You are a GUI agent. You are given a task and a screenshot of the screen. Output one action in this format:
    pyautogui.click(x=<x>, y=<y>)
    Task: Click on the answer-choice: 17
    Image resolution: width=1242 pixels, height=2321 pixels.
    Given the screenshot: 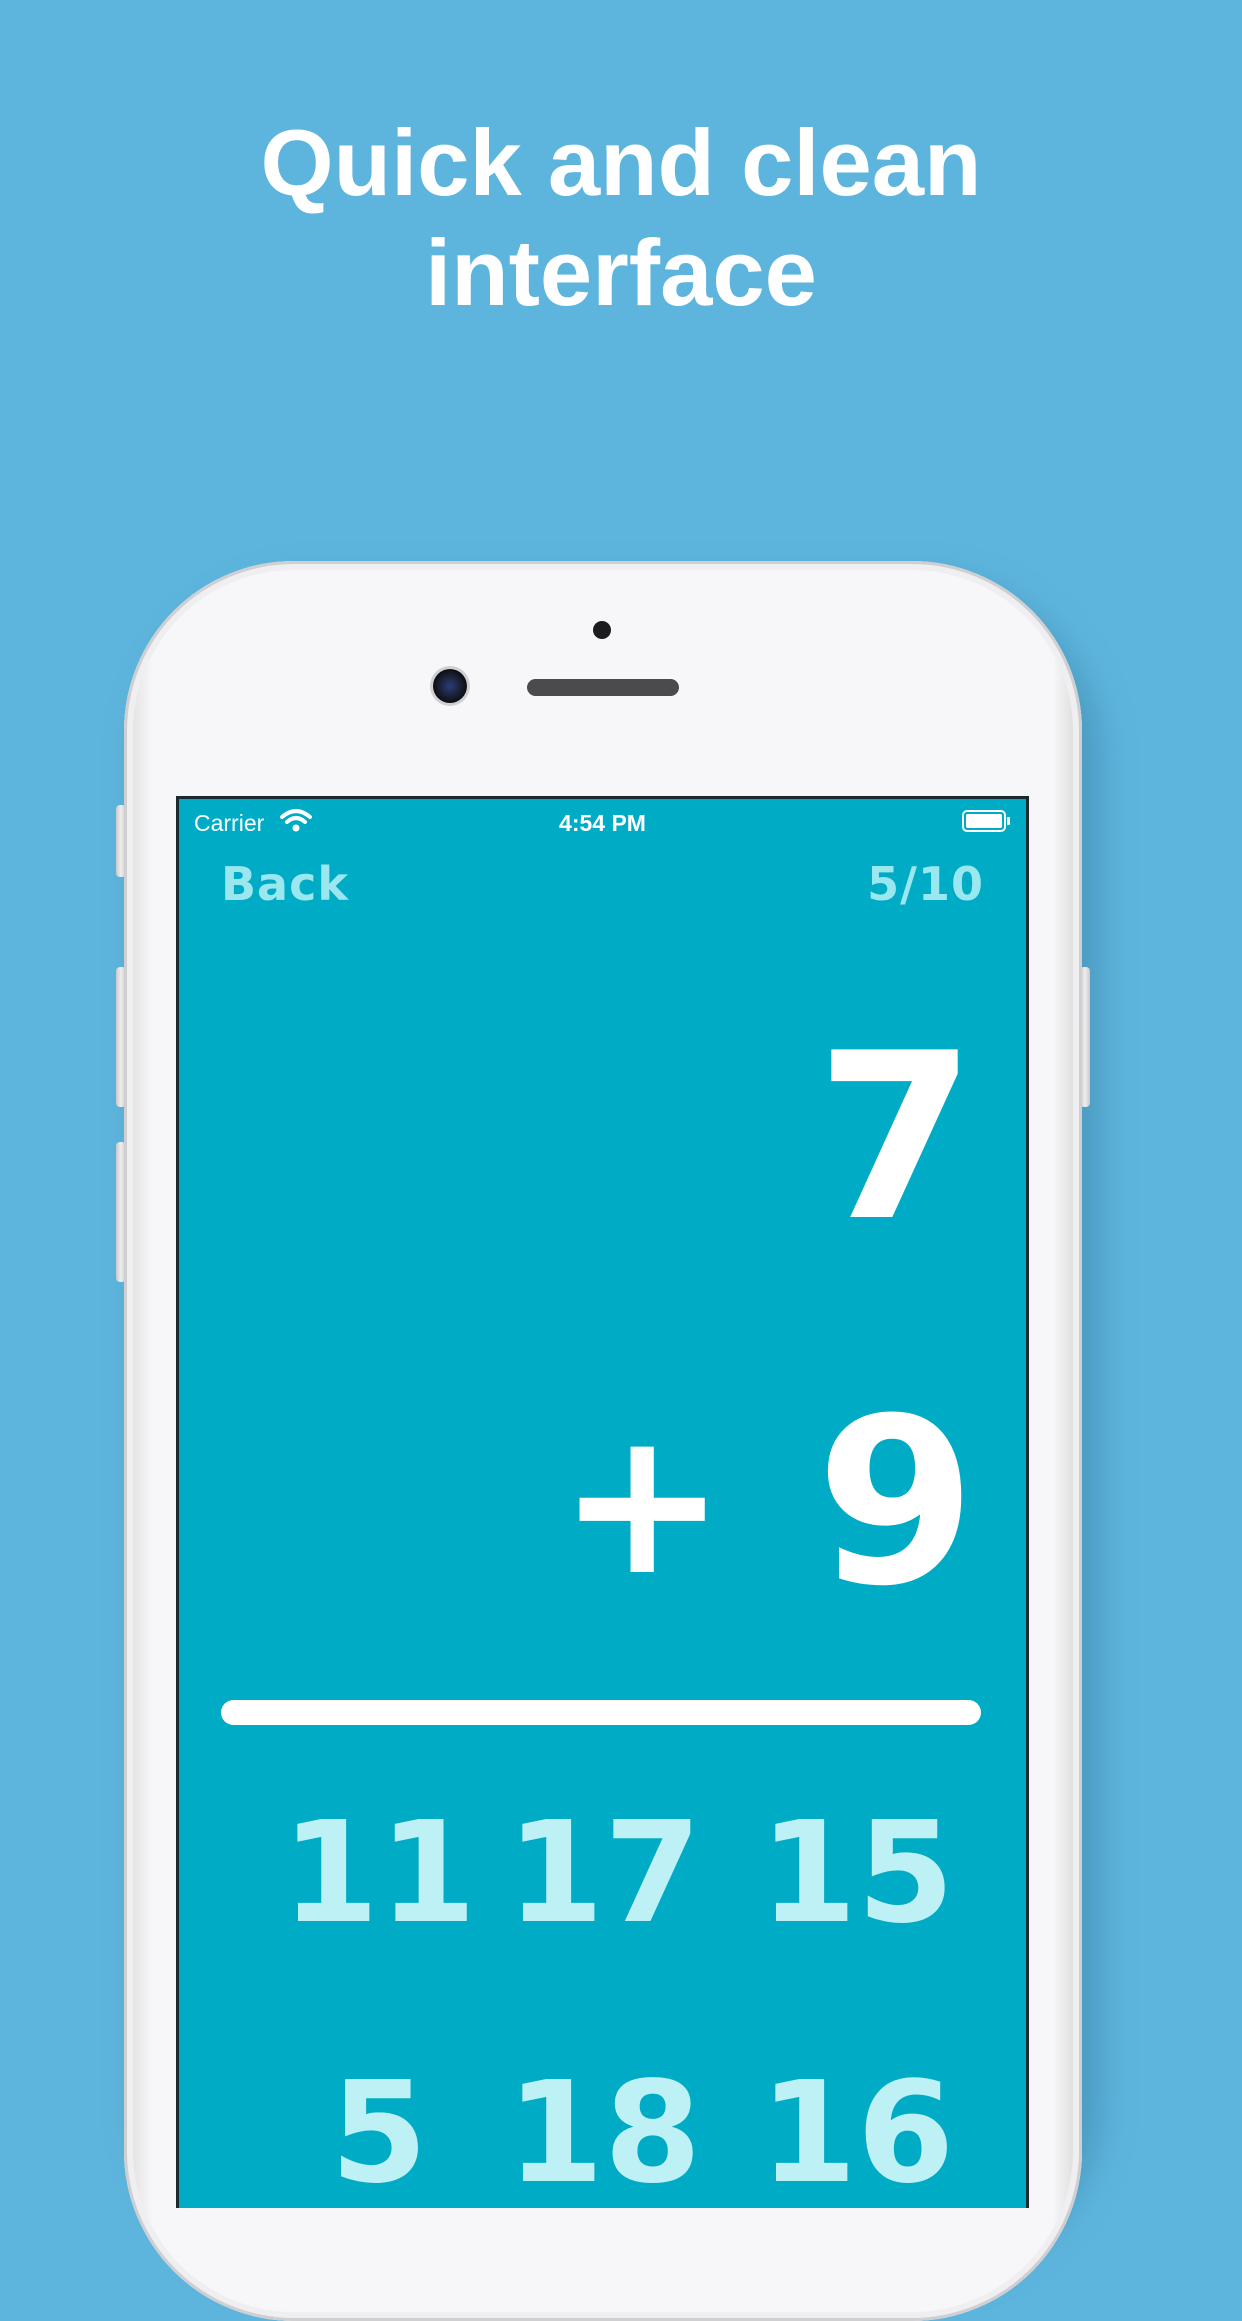 What is the action you would take?
    pyautogui.click(x=604, y=1874)
    